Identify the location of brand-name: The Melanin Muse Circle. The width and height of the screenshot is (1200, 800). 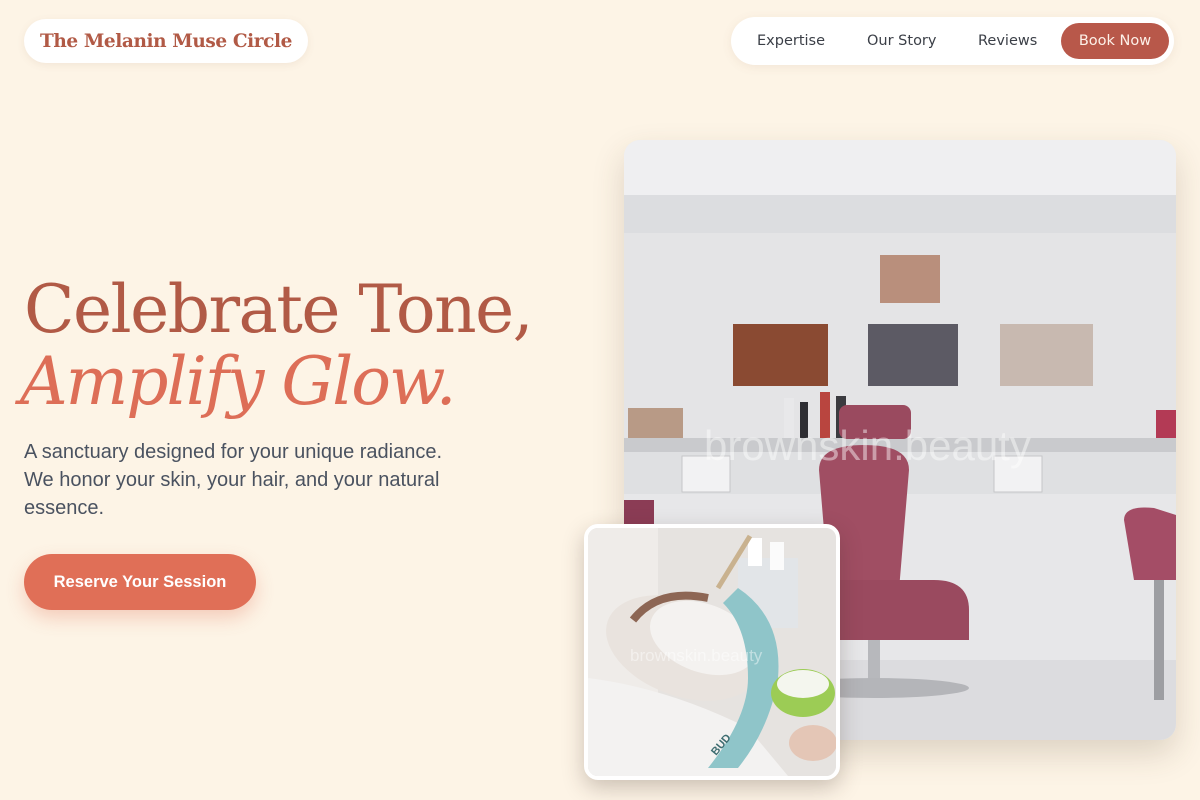
(166, 41).